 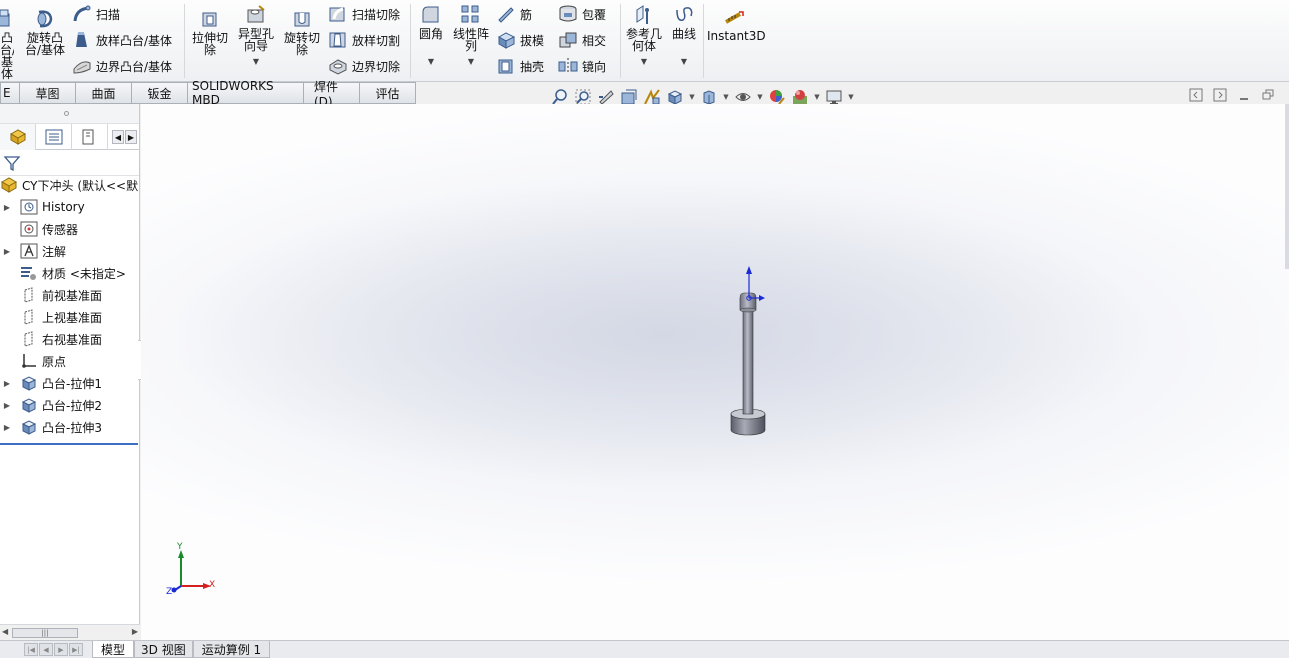 What do you see at coordinates (364, 14) in the screenshot?
I see `swept-cut-button: 扫描切除` at bounding box center [364, 14].